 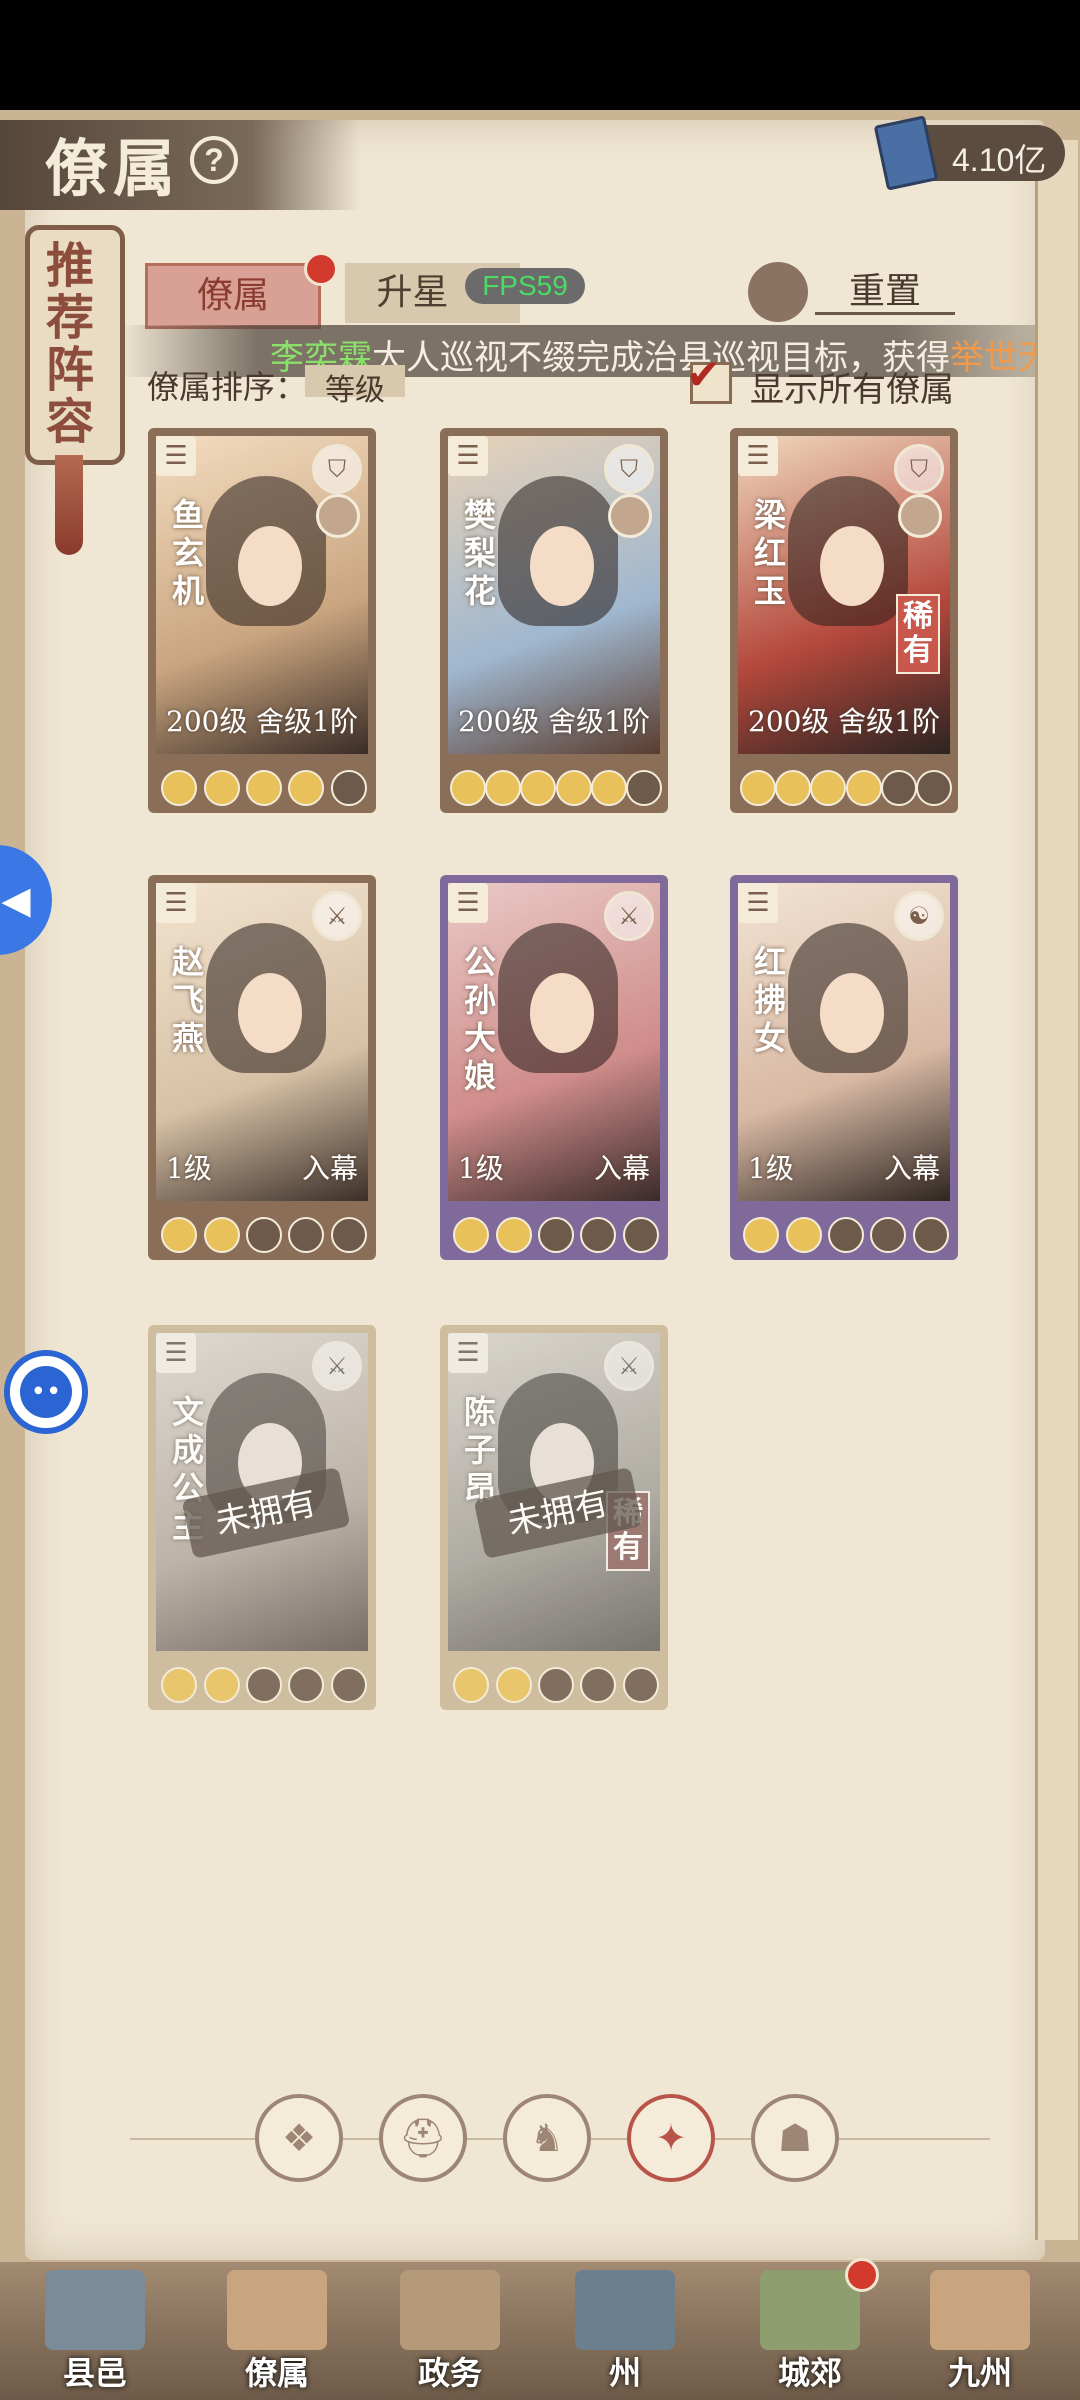 What do you see at coordinates (46, 1392) in the screenshot?
I see `floating-bubble-icon: ••` at bounding box center [46, 1392].